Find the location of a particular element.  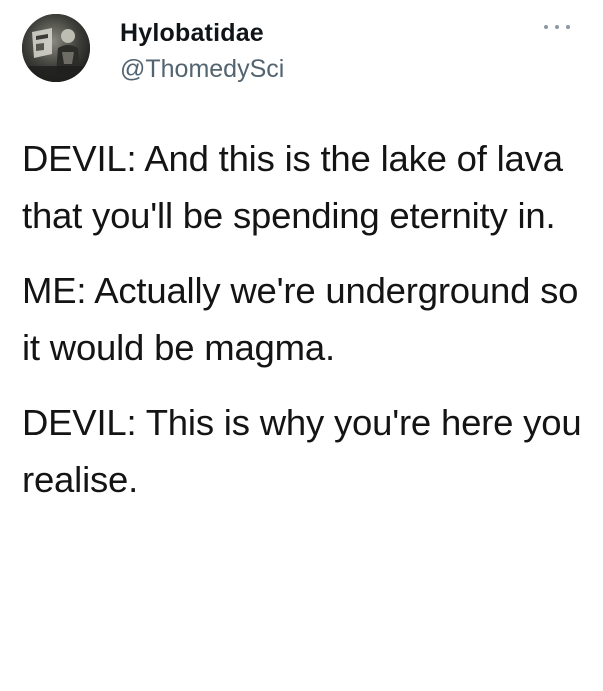

display-name: Hylobatidae is located at coordinates (202, 33).